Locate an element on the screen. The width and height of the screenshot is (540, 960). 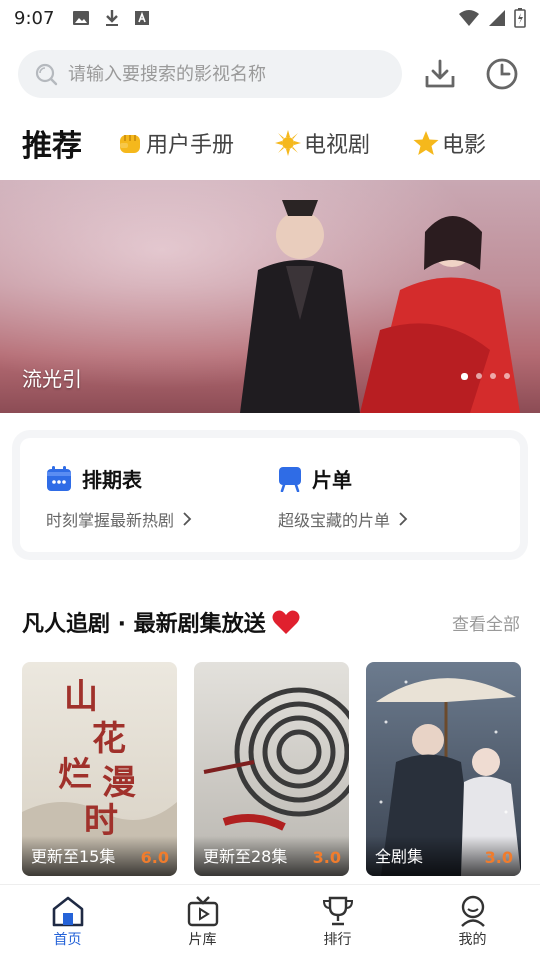
star-emoji-icon is located at coordinates (426, 143).